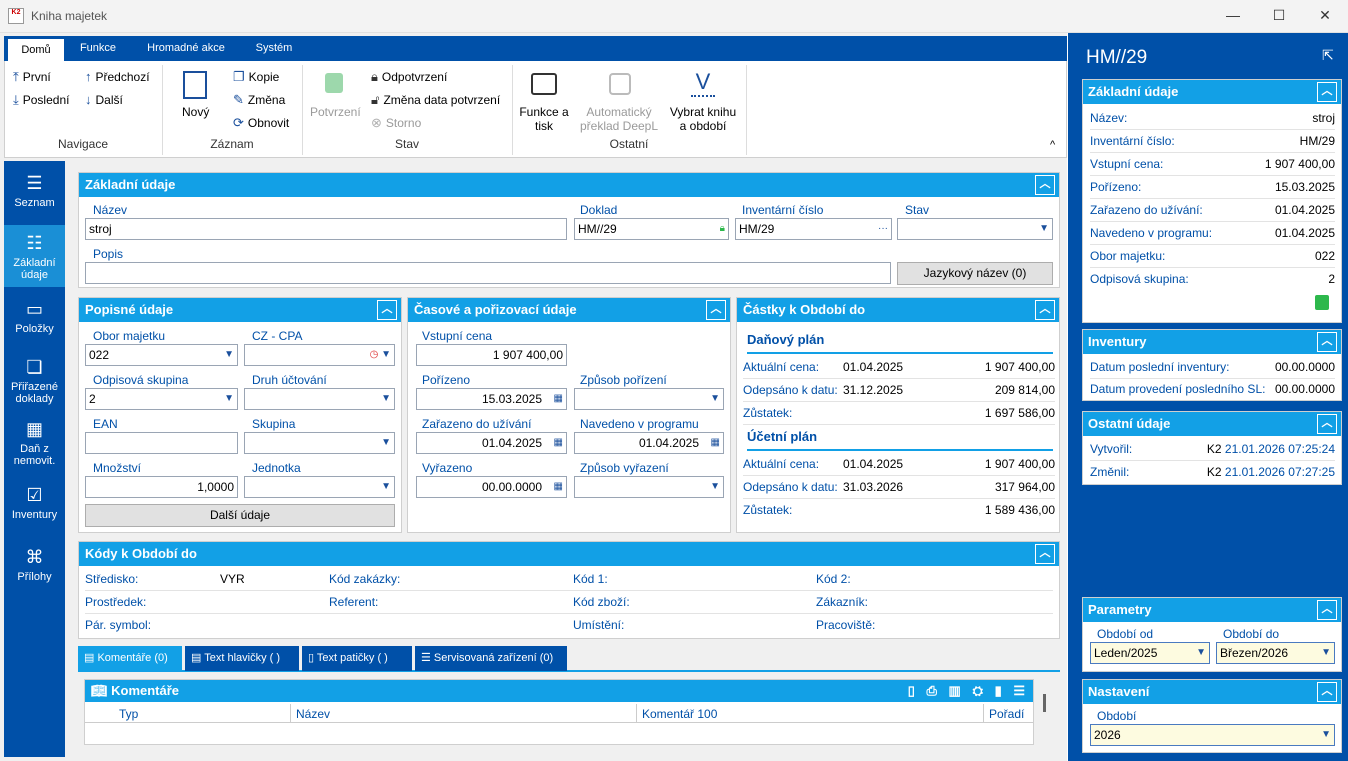 The width and height of the screenshot is (1348, 761). Describe the element at coordinates (1006, 714) in the screenshot. I see `column-poradi: Pořadí` at that location.